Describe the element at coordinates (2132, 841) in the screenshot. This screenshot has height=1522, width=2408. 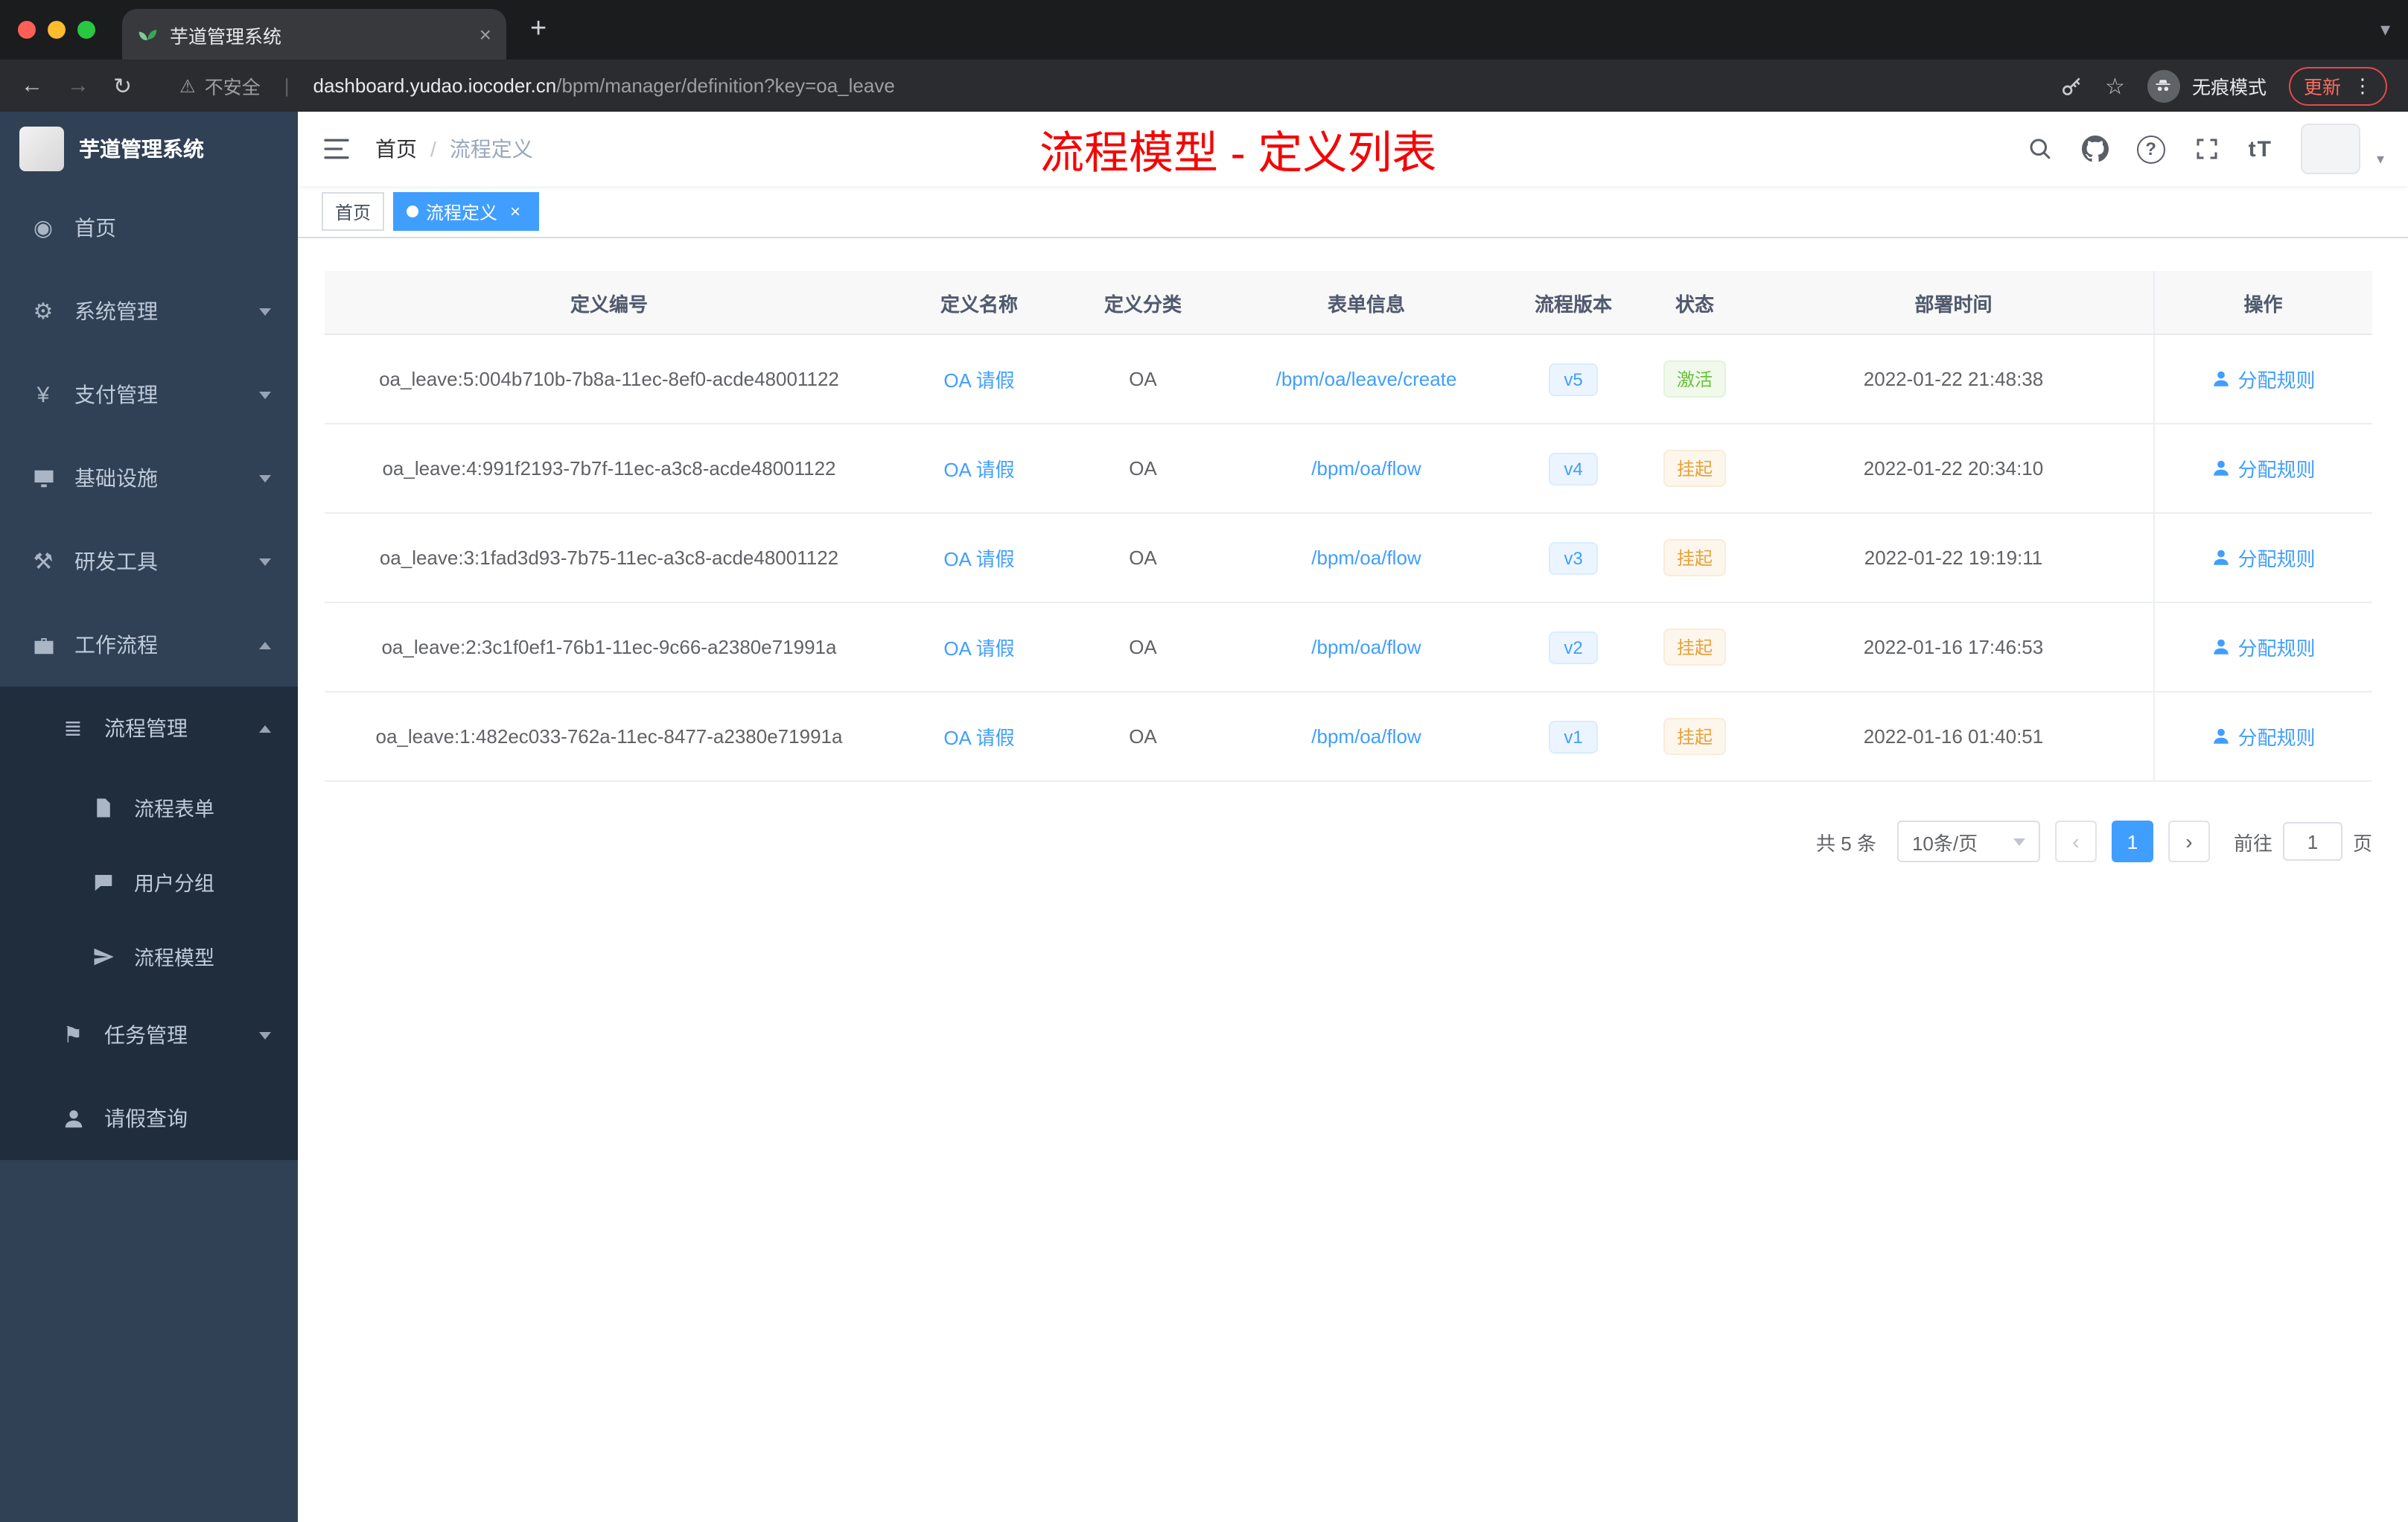
I see `current-page-button: 1` at that location.